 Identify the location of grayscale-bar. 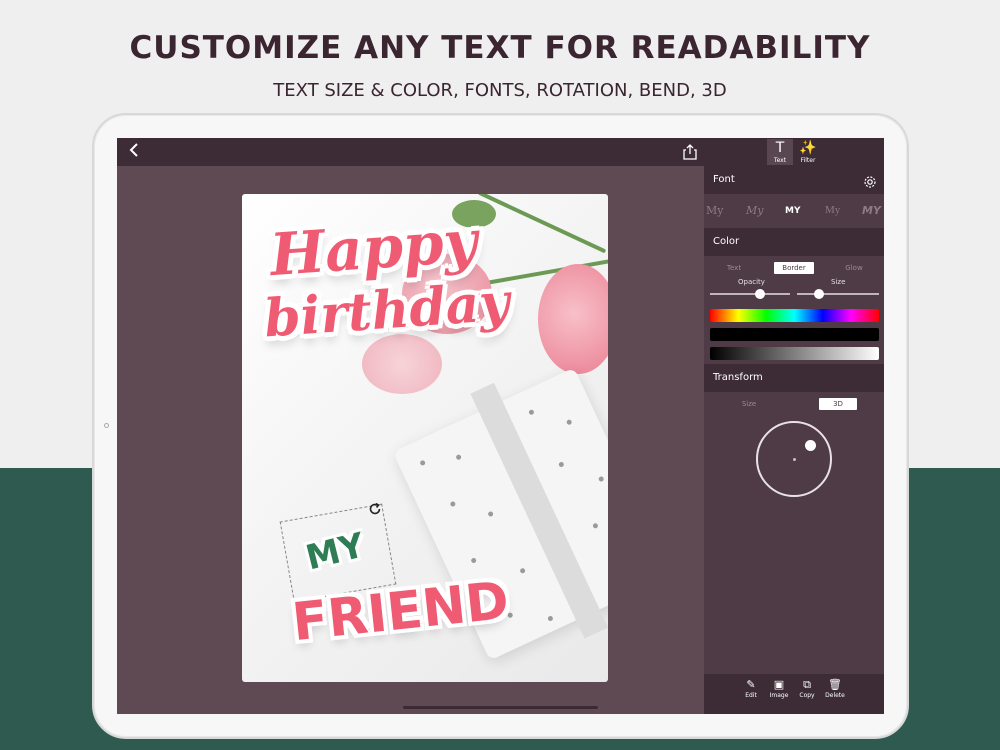
(794, 353).